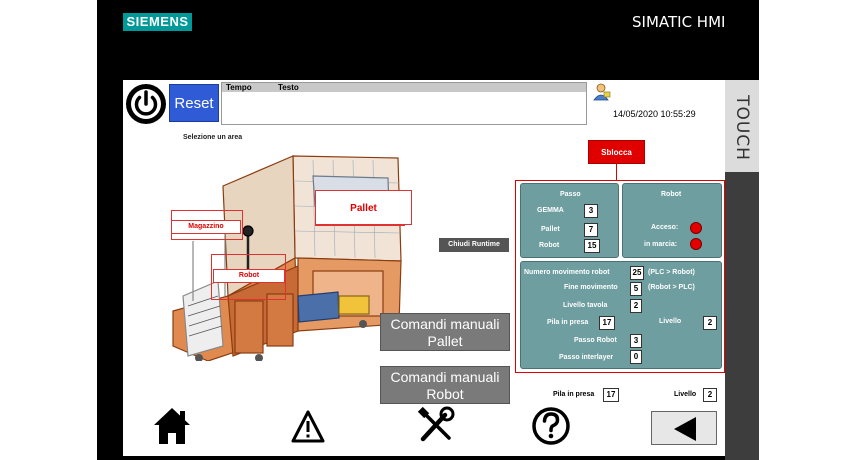 This screenshot has height=460, width=855. I want to click on manual-robot-line2: Robot, so click(445, 394).